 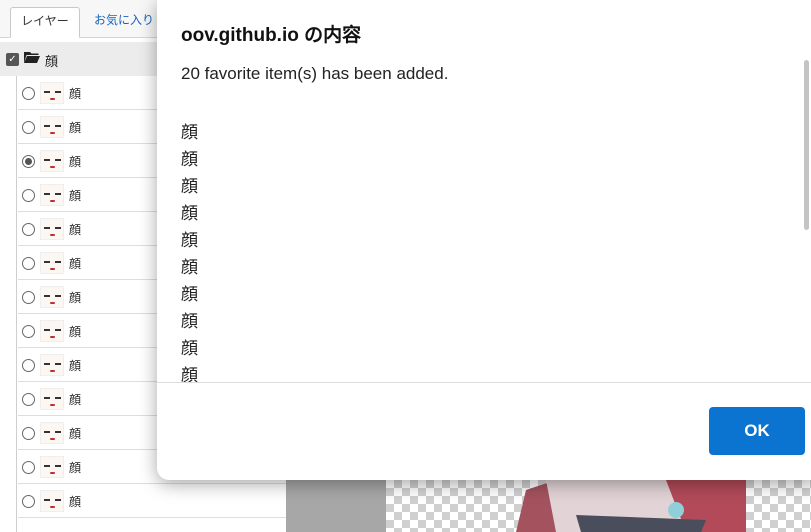 I want to click on dialog-scrollbar, so click(x=806, y=221).